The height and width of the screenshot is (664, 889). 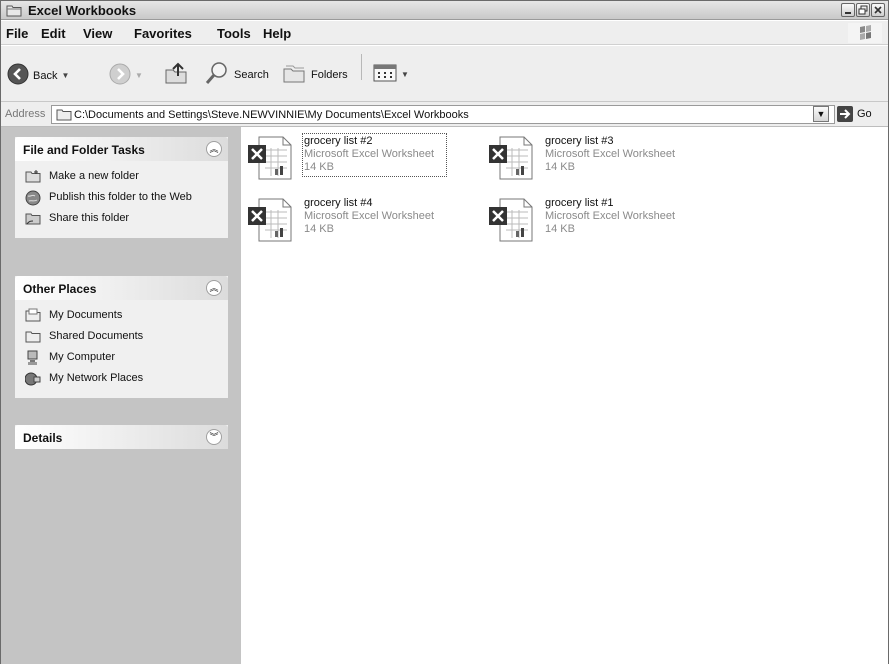 I want to click on menu-tools: Tools, so click(x=234, y=33).